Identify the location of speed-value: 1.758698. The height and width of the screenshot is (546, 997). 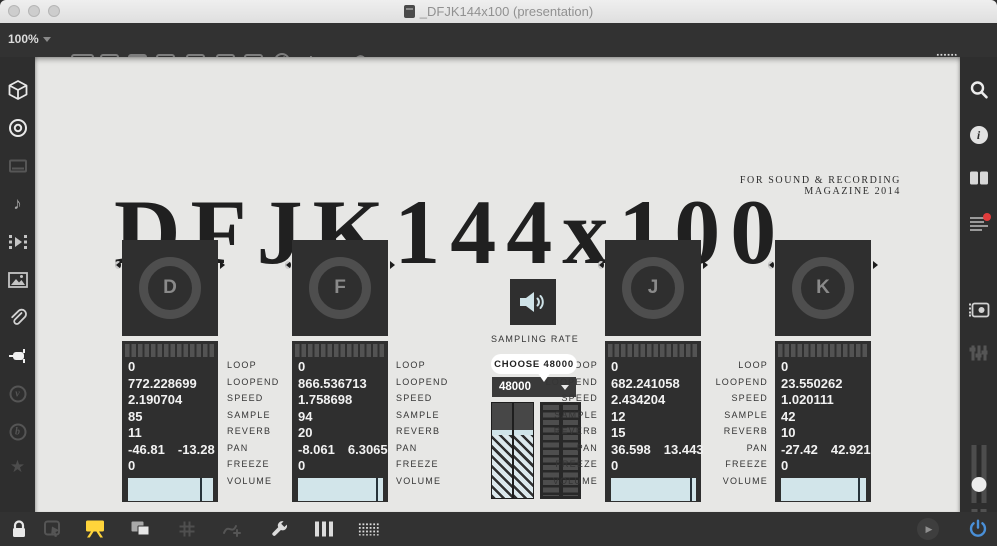
(341, 400).